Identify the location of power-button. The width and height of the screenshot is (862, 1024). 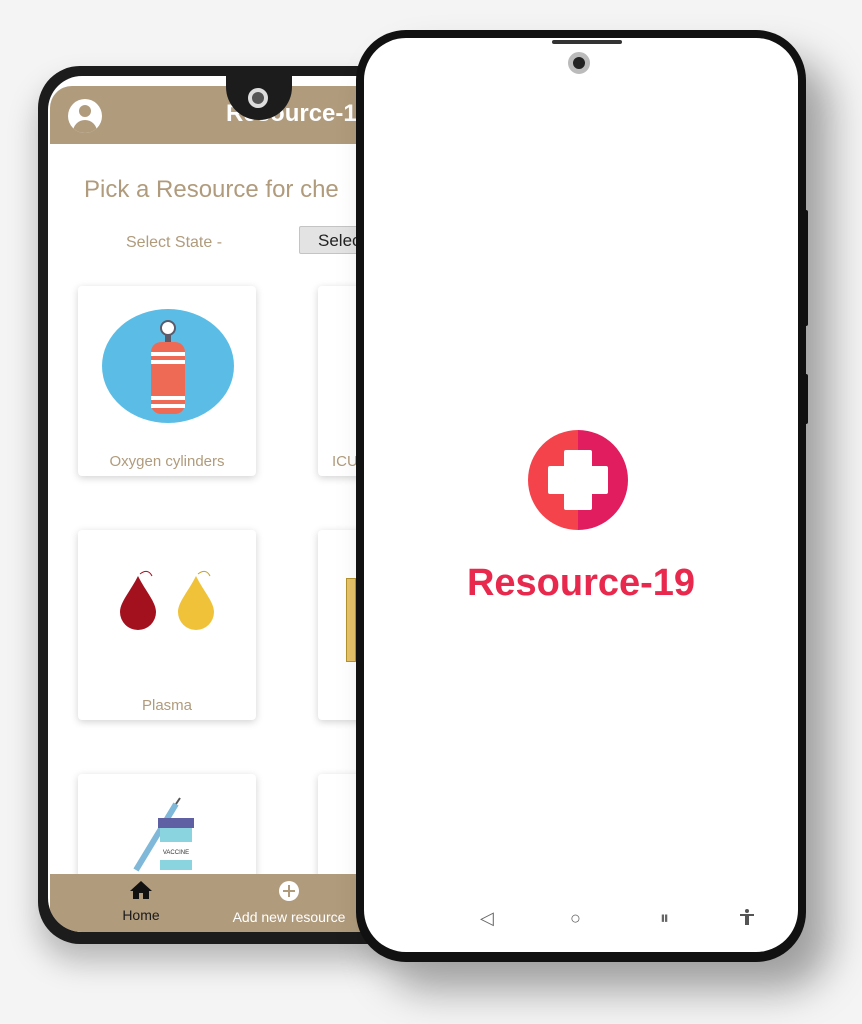
(805, 268).